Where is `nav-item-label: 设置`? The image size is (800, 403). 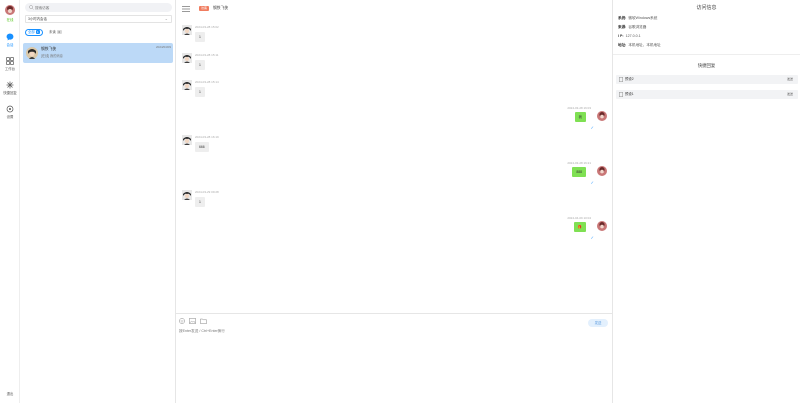
nav-item-label: 设置 is located at coordinates (10, 117).